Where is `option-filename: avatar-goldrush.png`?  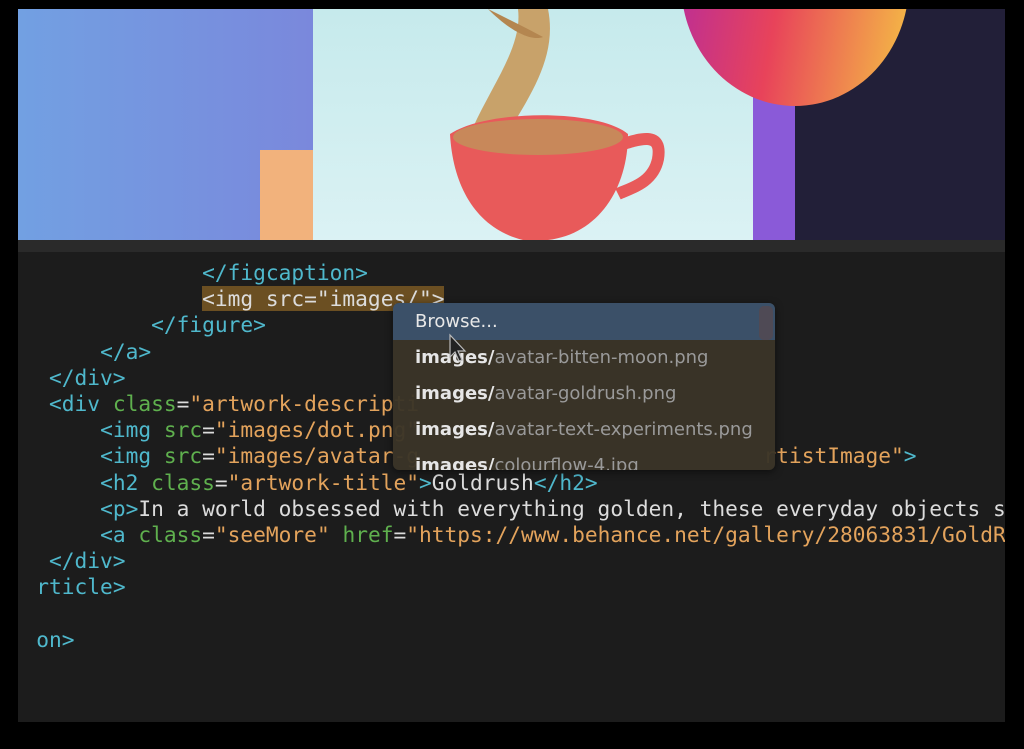
option-filename: avatar-goldrush.png is located at coordinates (585, 393).